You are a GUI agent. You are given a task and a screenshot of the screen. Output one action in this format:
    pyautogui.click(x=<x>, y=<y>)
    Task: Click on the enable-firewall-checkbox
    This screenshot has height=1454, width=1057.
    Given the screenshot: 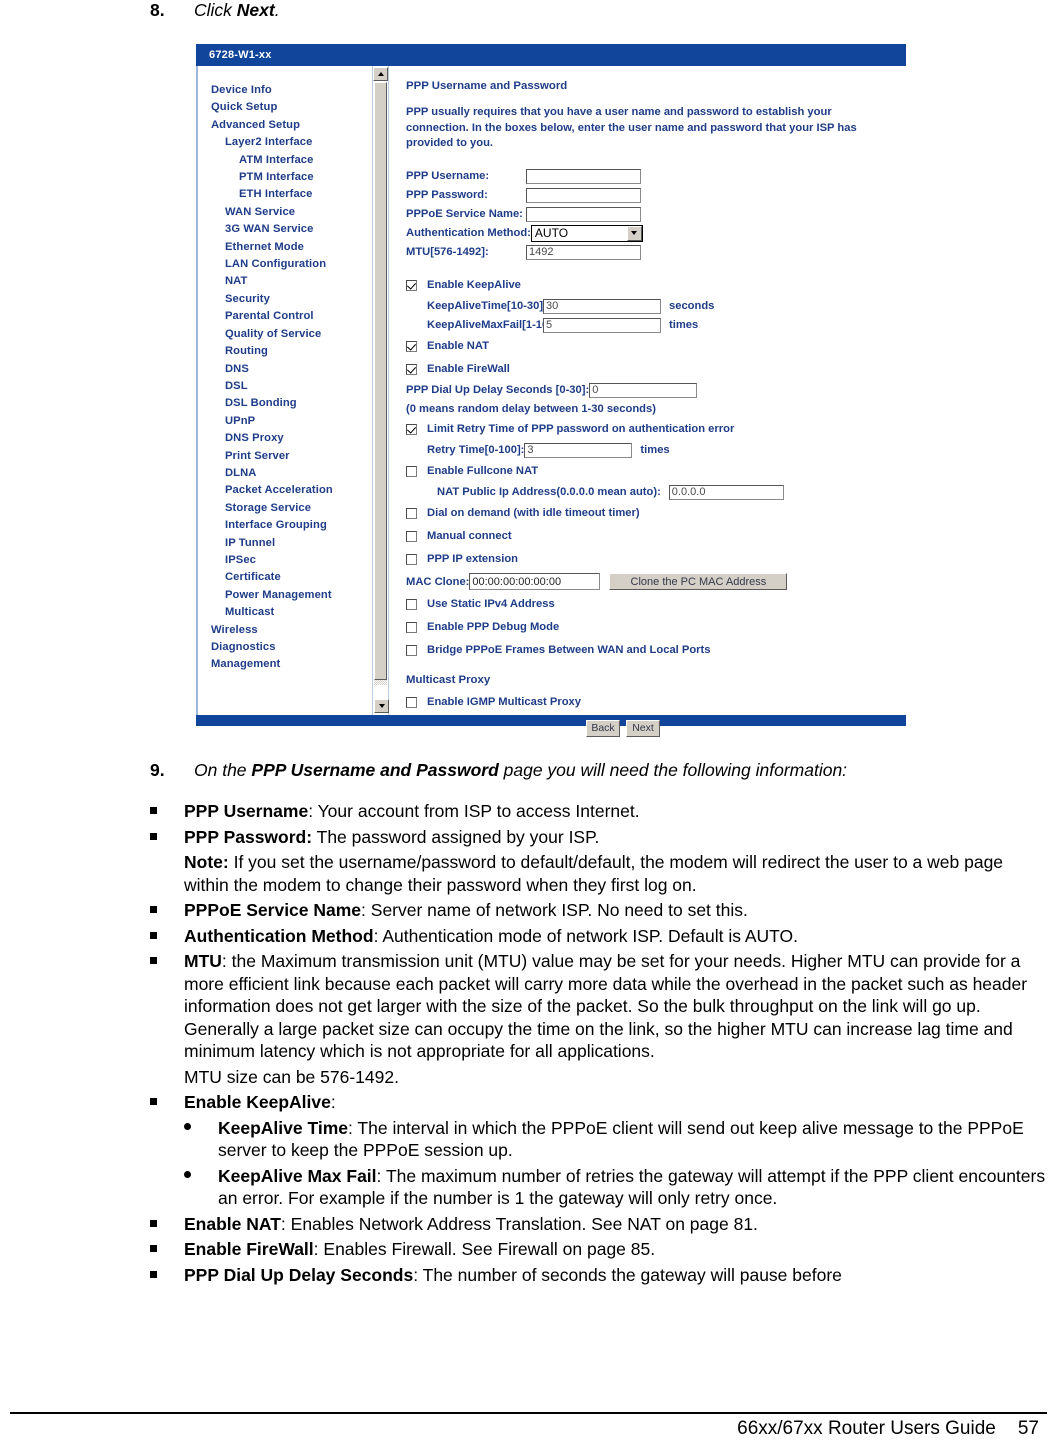 What is the action you would take?
    pyautogui.click(x=411, y=369)
    